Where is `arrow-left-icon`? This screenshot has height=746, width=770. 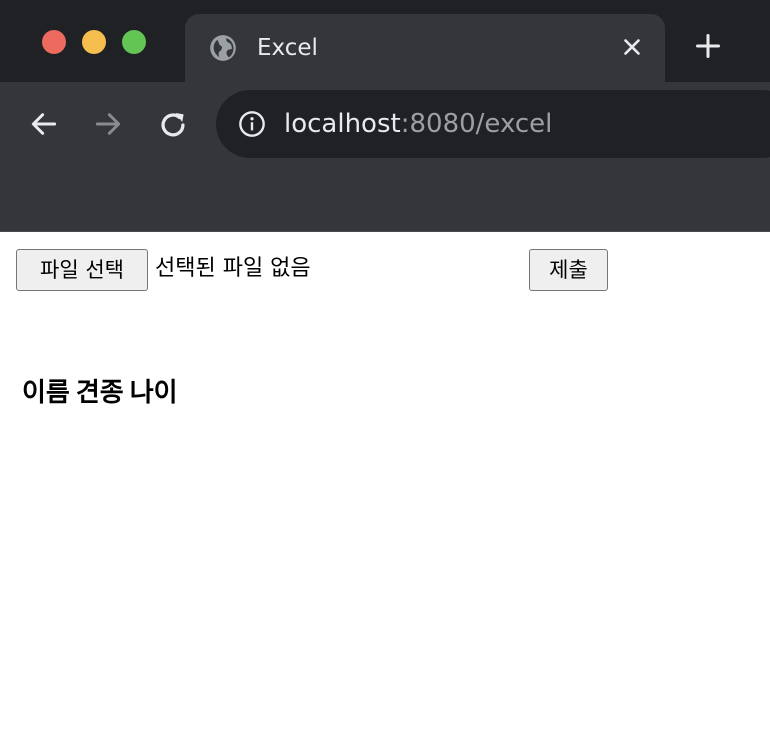
arrow-left-icon is located at coordinates (44, 124).